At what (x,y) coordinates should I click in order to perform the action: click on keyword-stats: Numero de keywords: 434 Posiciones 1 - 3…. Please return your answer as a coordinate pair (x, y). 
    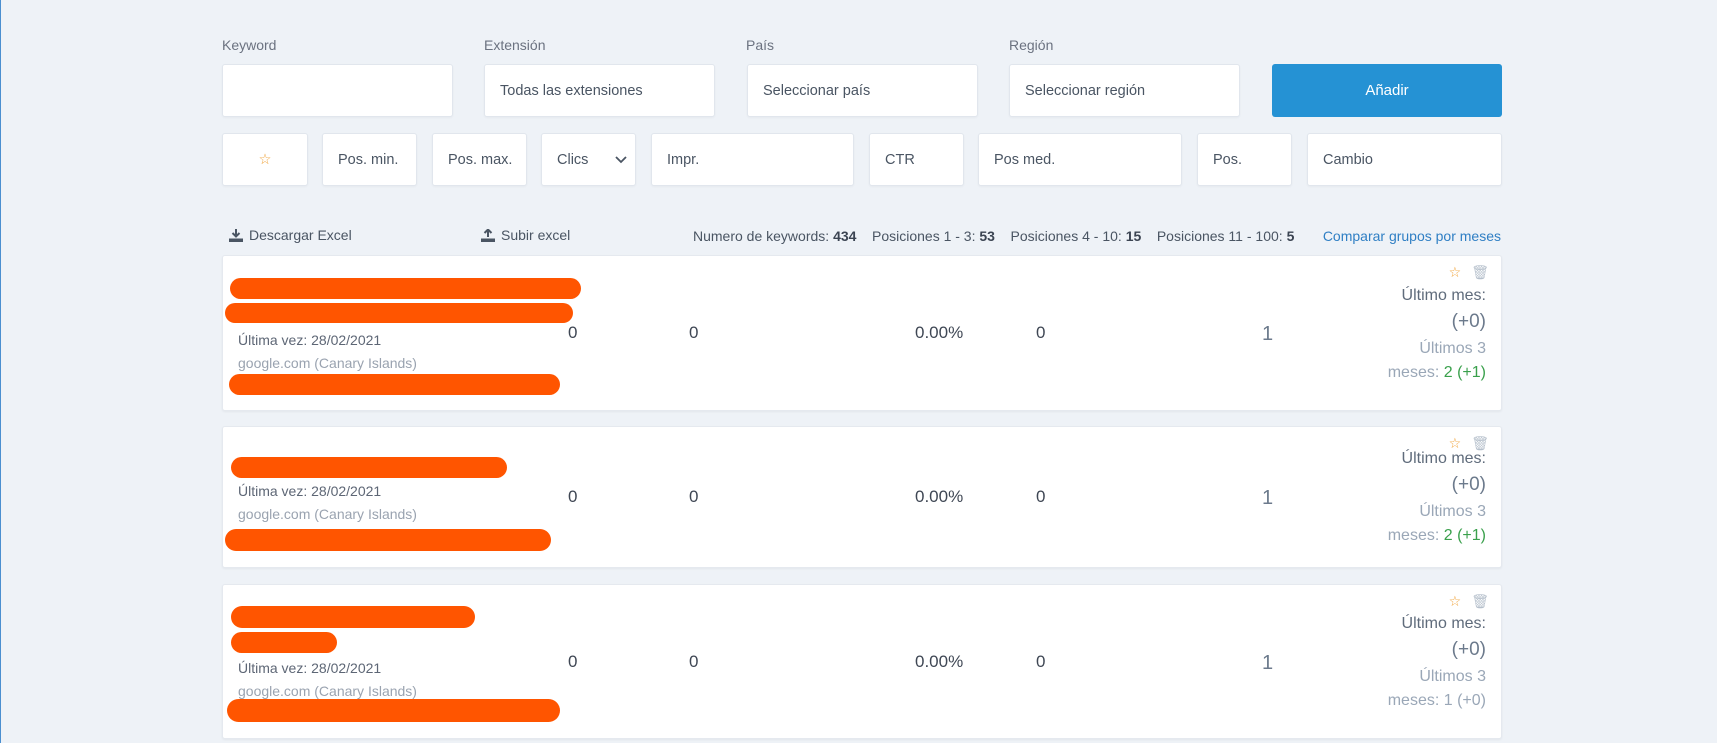
    Looking at the image, I should click on (993, 236).